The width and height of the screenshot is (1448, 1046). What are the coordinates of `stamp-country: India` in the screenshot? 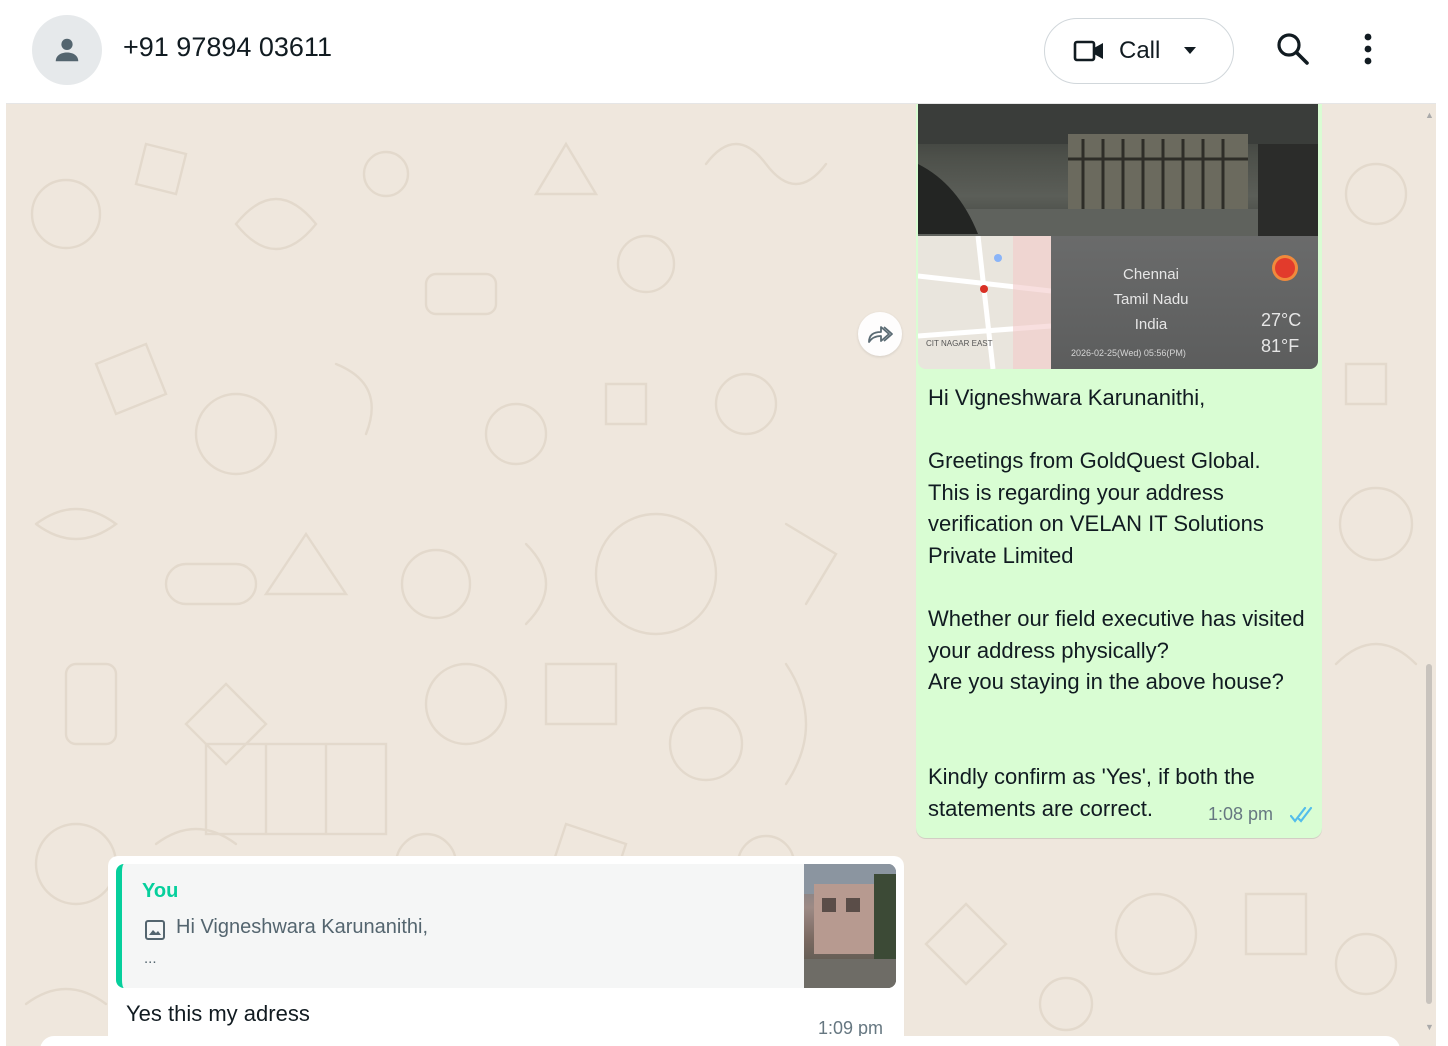 It's located at (1151, 324).